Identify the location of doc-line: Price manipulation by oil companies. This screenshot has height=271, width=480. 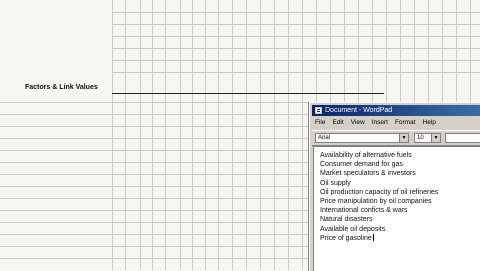
(376, 202).